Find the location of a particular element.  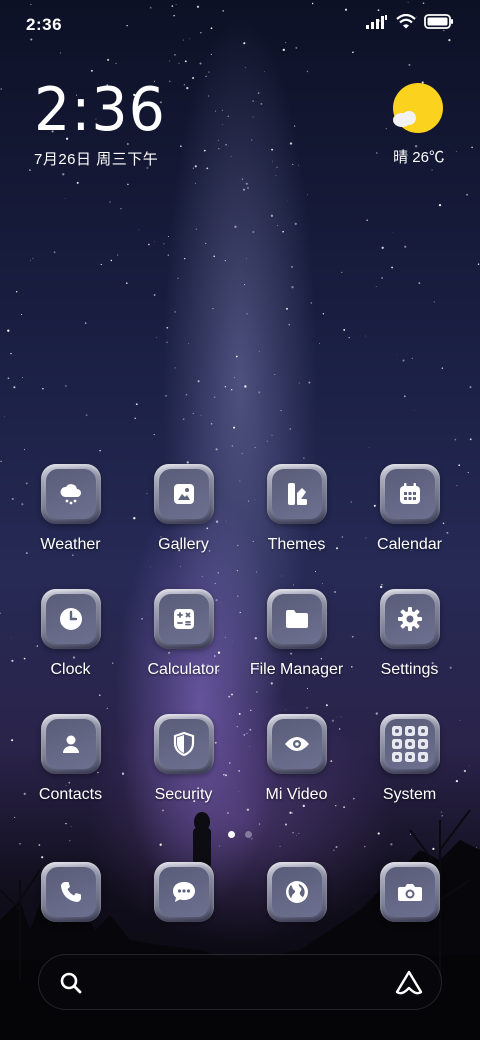

app-mi-video: Mi Video is located at coordinates (296, 762).